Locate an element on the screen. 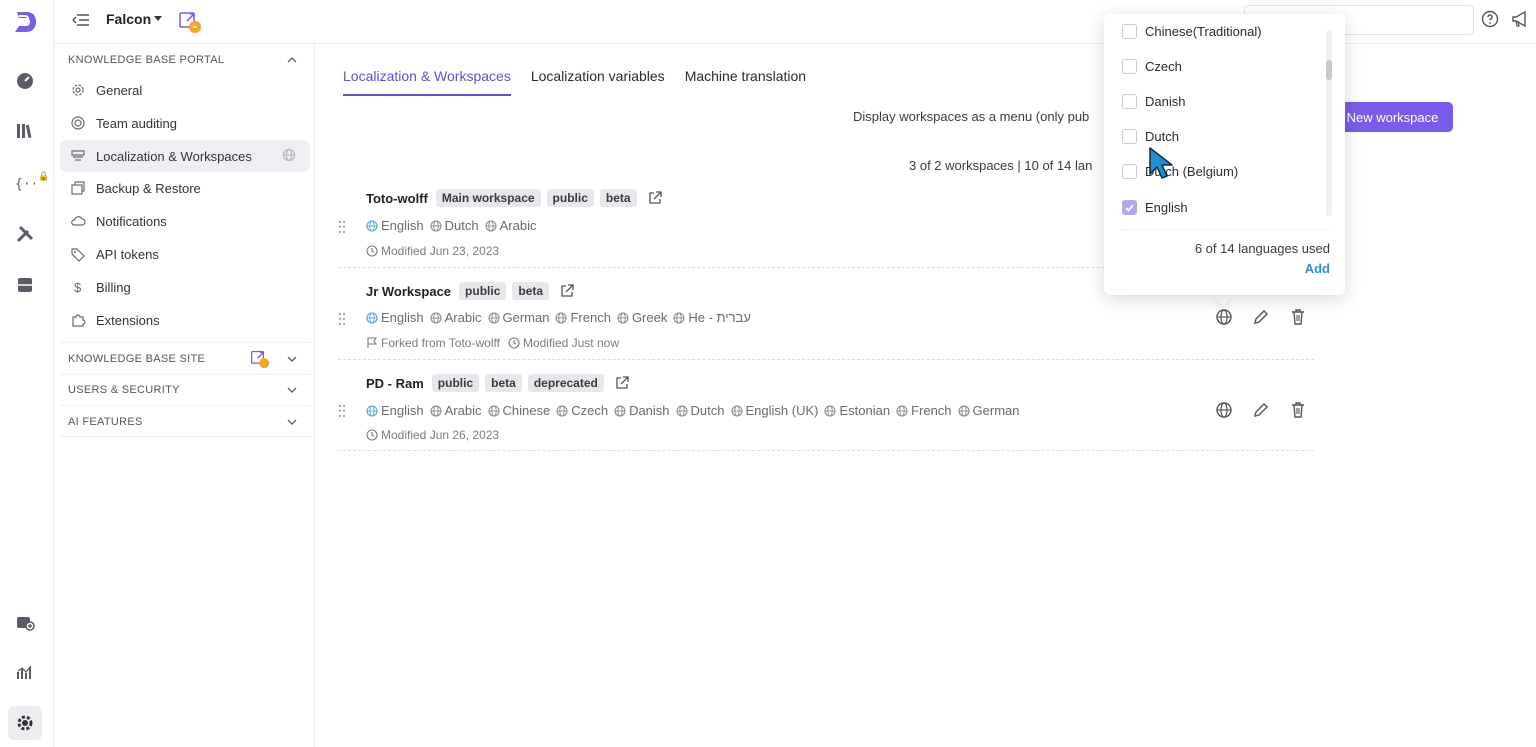 Image resolution: width=1536 pixels, height=747 pixels. language-option: Dutch is located at coordinates (1150, 136).